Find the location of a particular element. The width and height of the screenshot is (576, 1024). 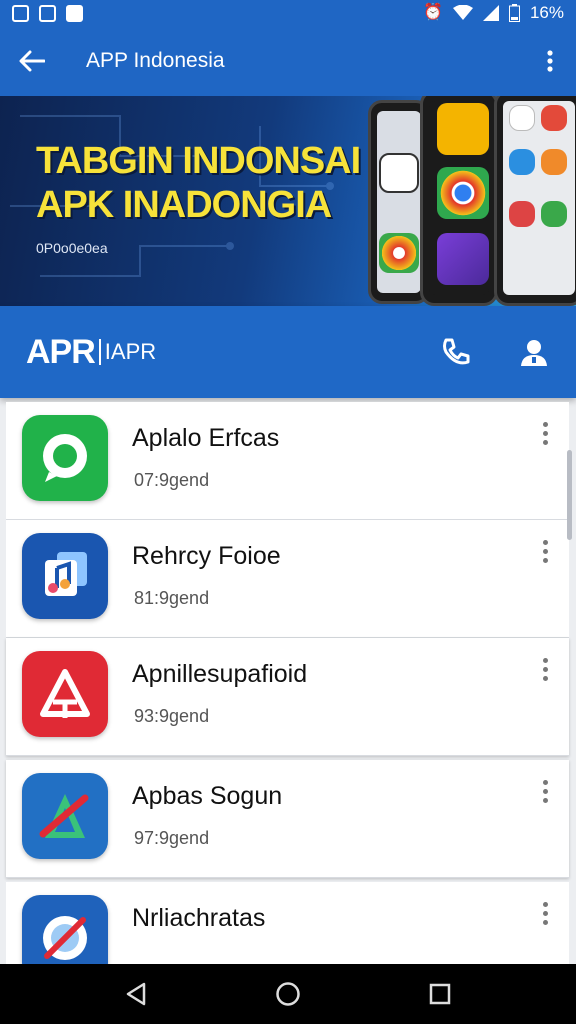

battery-icon is located at coordinates (514, 13).